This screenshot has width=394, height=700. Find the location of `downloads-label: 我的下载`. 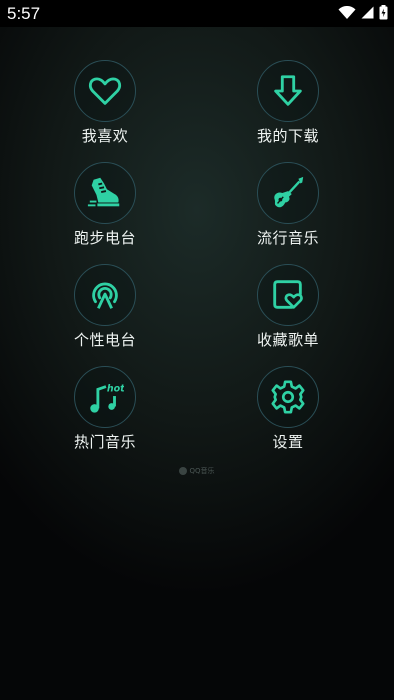

downloads-label: 我的下载 is located at coordinates (287, 136).